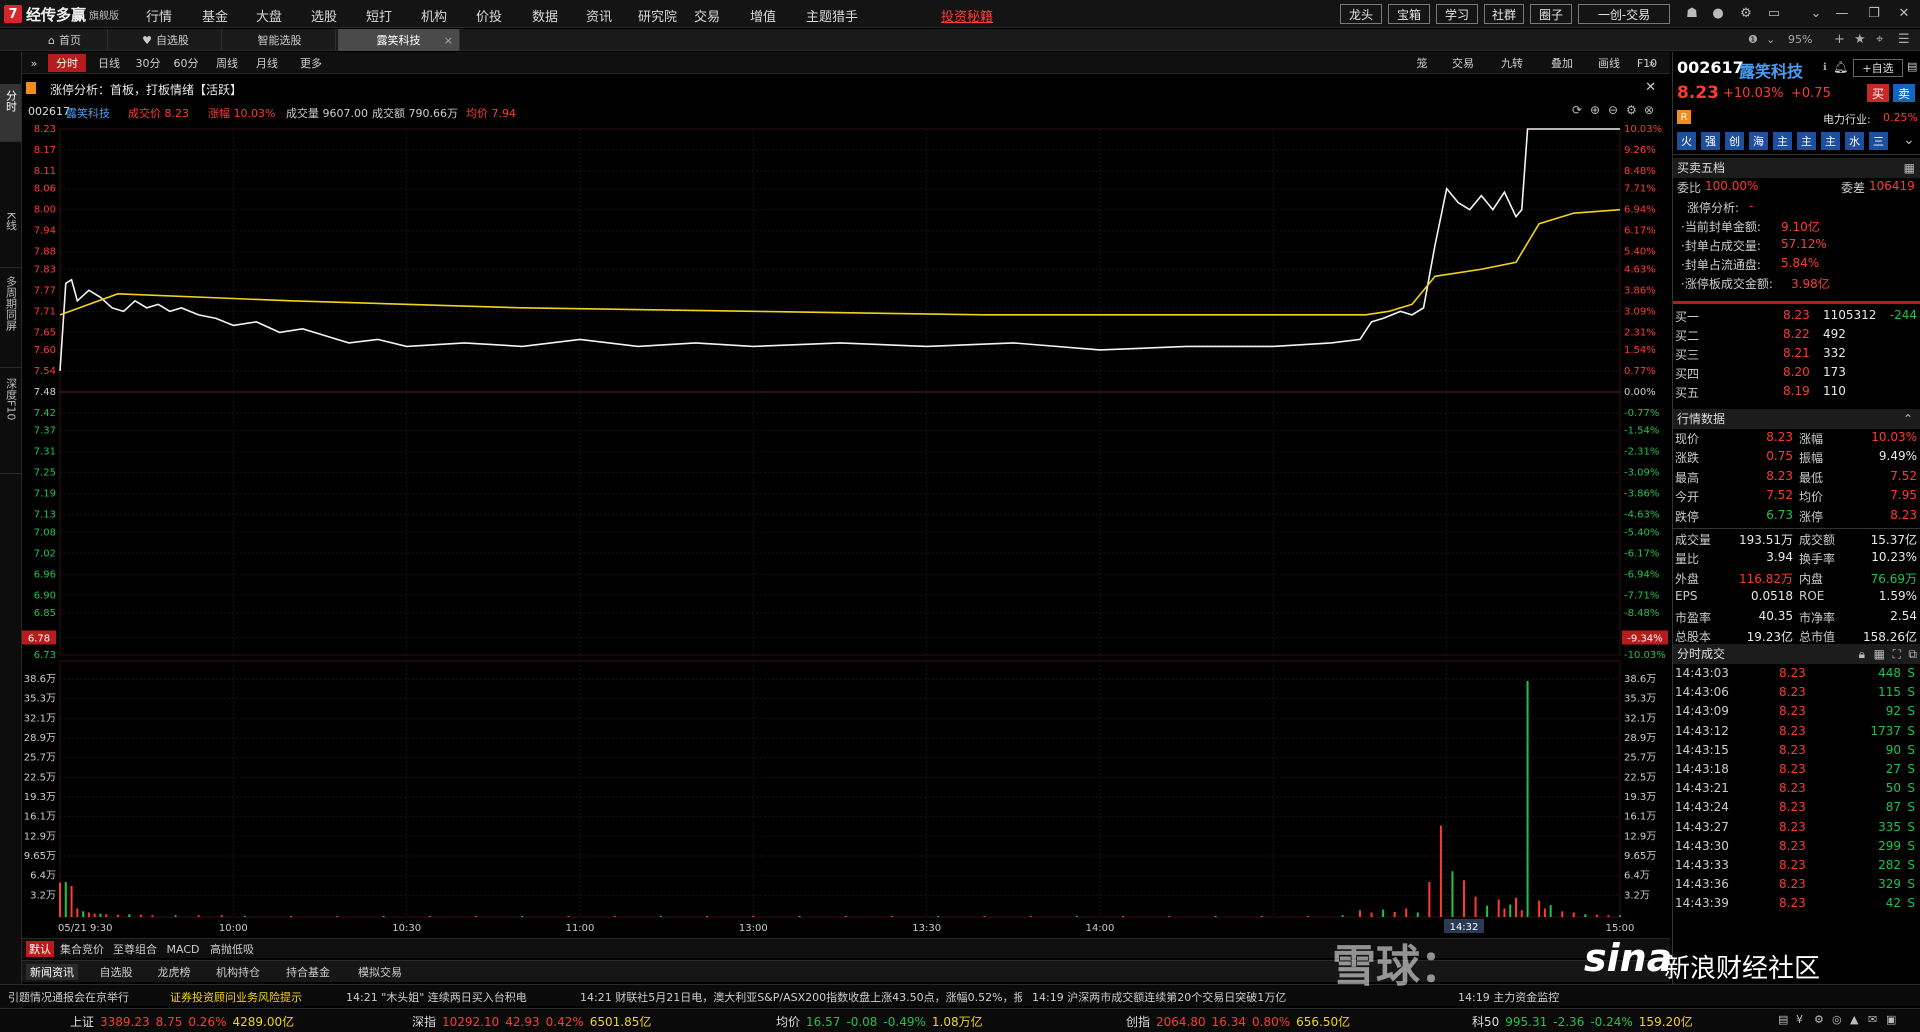 The width and height of the screenshot is (1920, 1032). Describe the element at coordinates (182, 1021) in the screenshot. I see `index-item-0: 上证 3389.23 8.75 0.26% 4289.00亿` at that location.